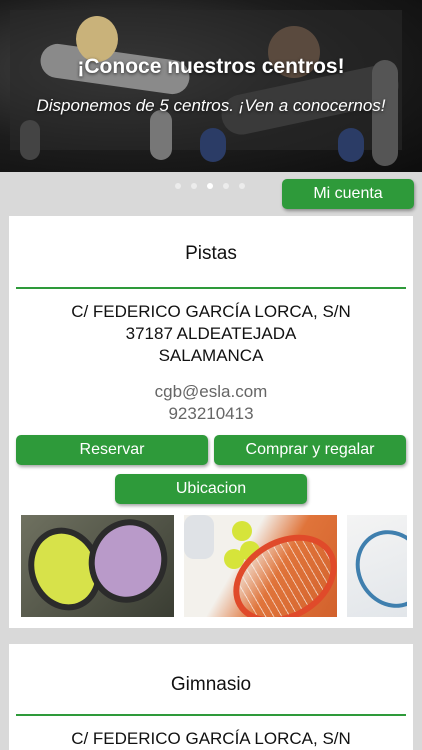  Describe the element at coordinates (199, 537) in the screenshot. I see `shoe-shape` at that location.